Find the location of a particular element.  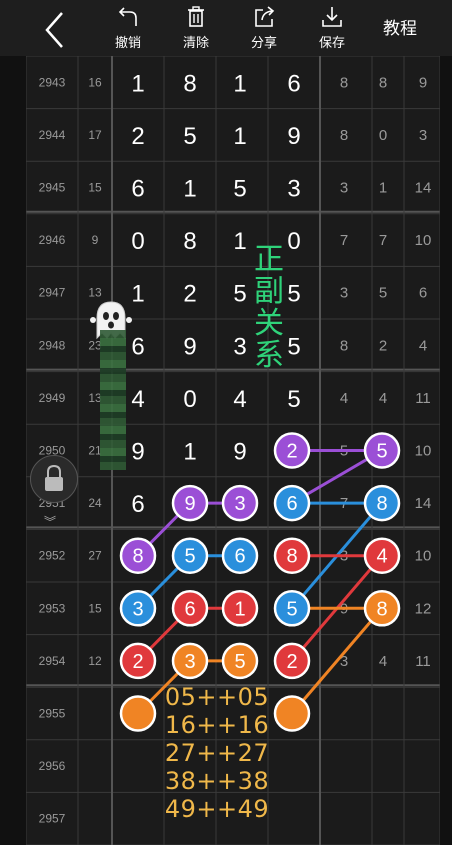

relation-char: 副 is located at coordinates (269, 291).